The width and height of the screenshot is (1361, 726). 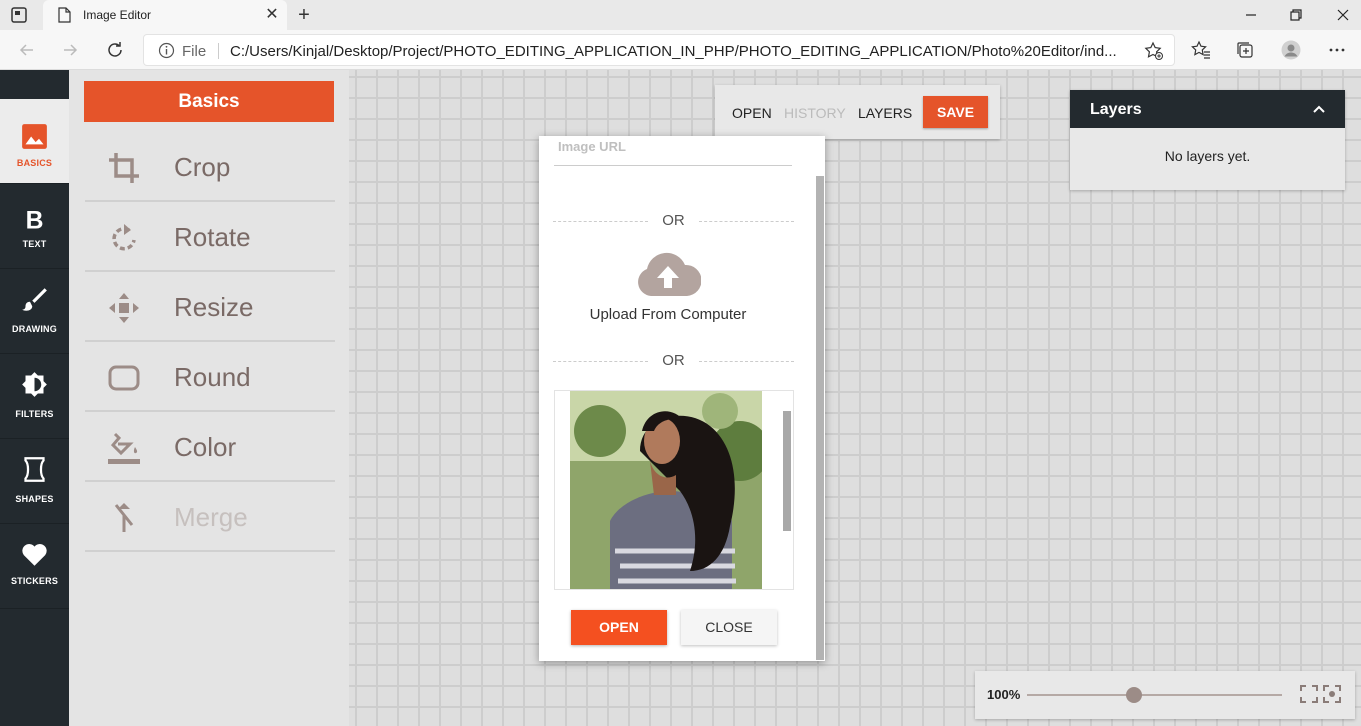 I want to click on file-scheme-label: File, so click(x=194, y=51).